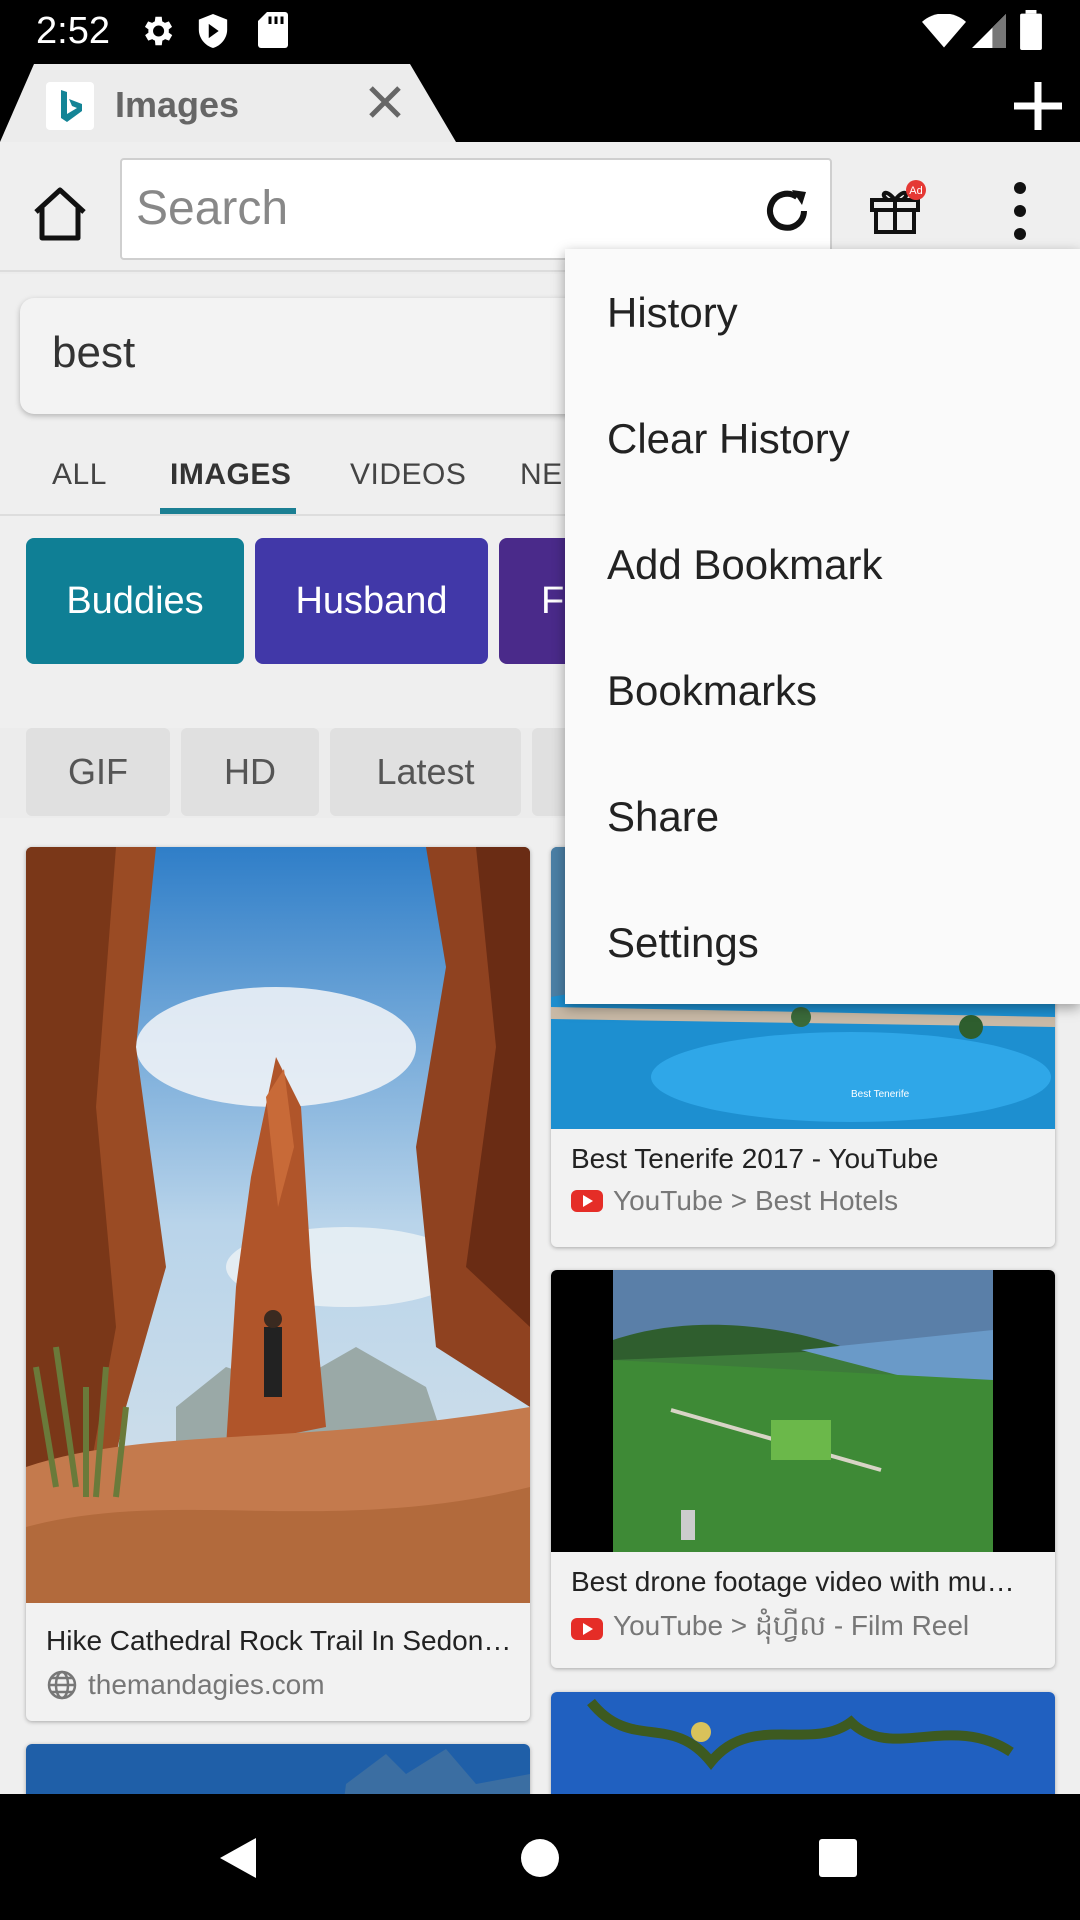 The image size is (1080, 1920). Describe the element at coordinates (228, 511) in the screenshot. I see `active-tab-indicator` at that location.